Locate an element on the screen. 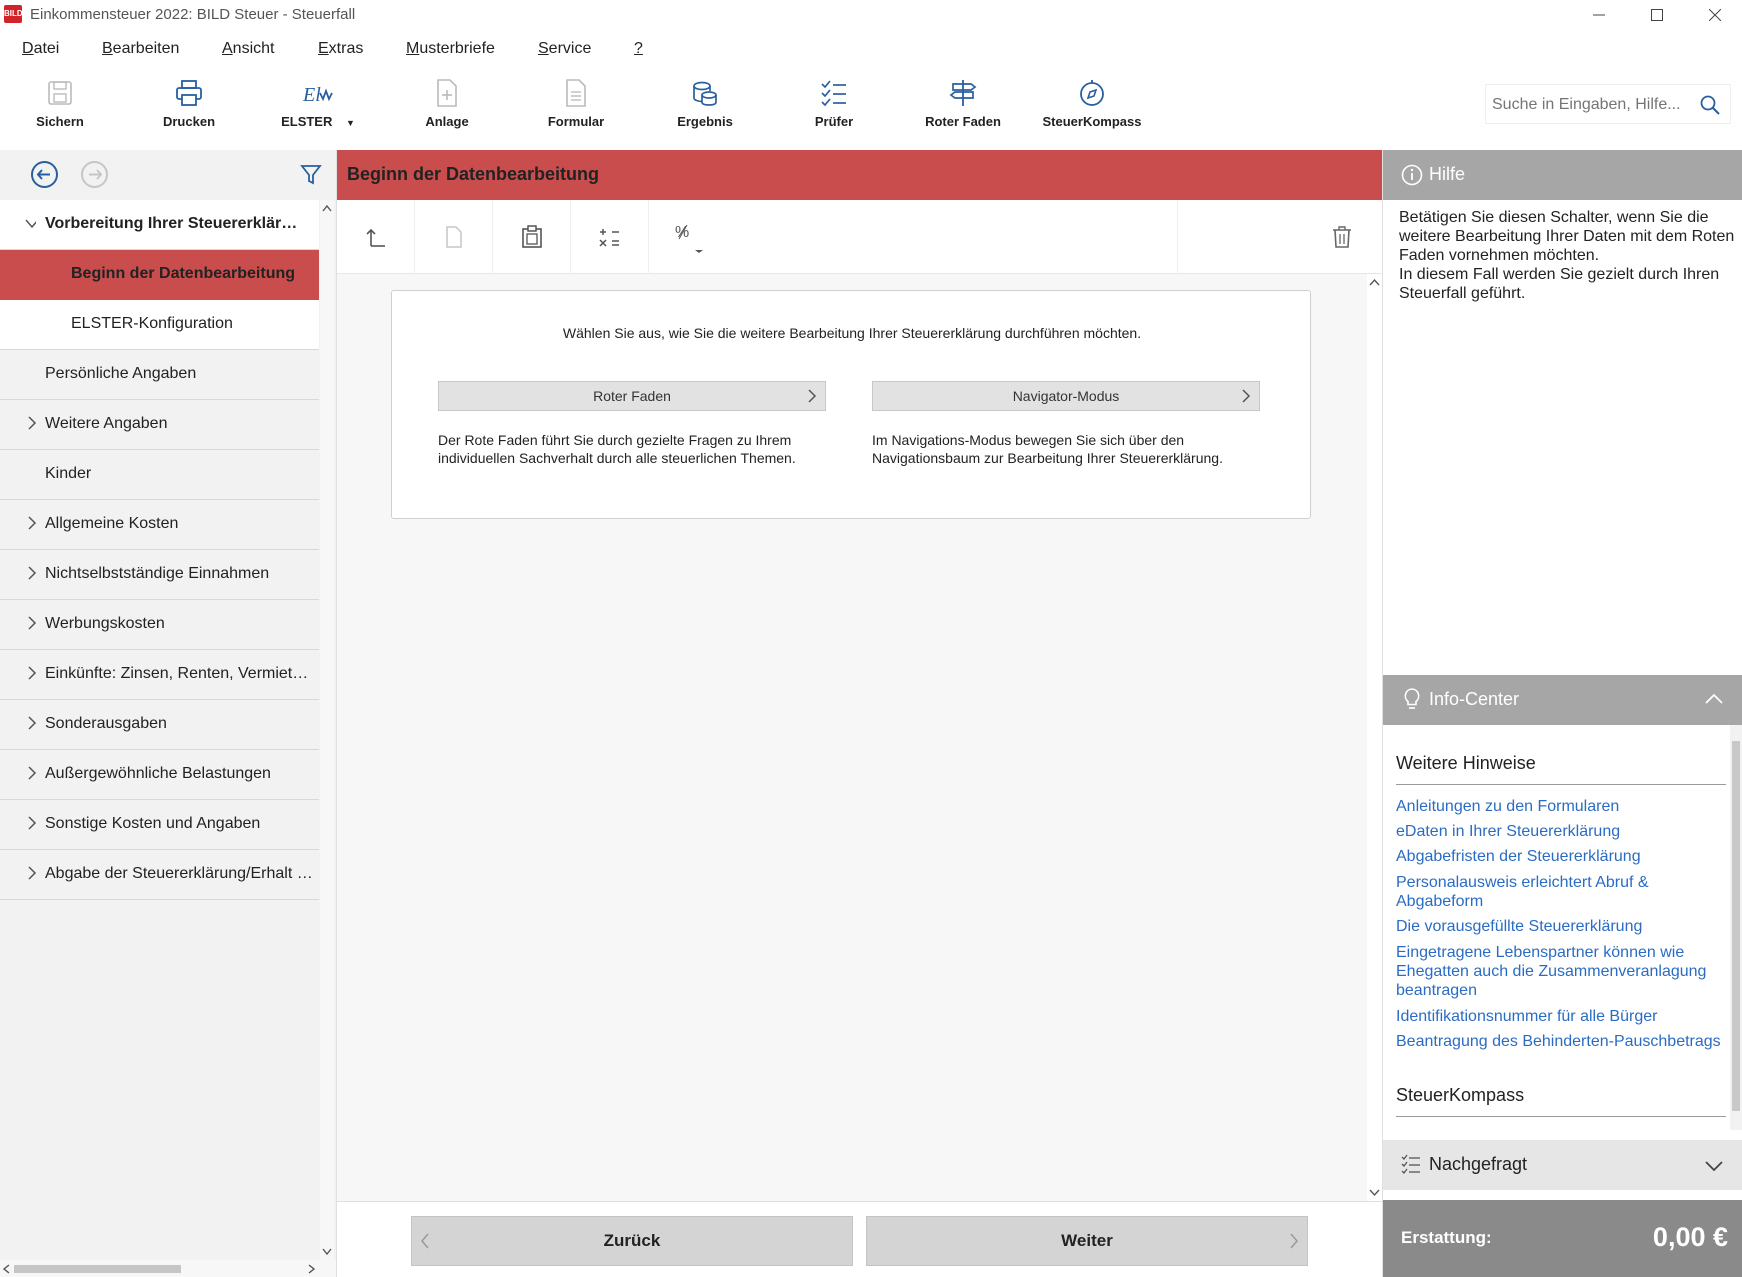 This screenshot has height=1277, width=1742. chevron-down-icon is located at coordinates (1714, 1166).